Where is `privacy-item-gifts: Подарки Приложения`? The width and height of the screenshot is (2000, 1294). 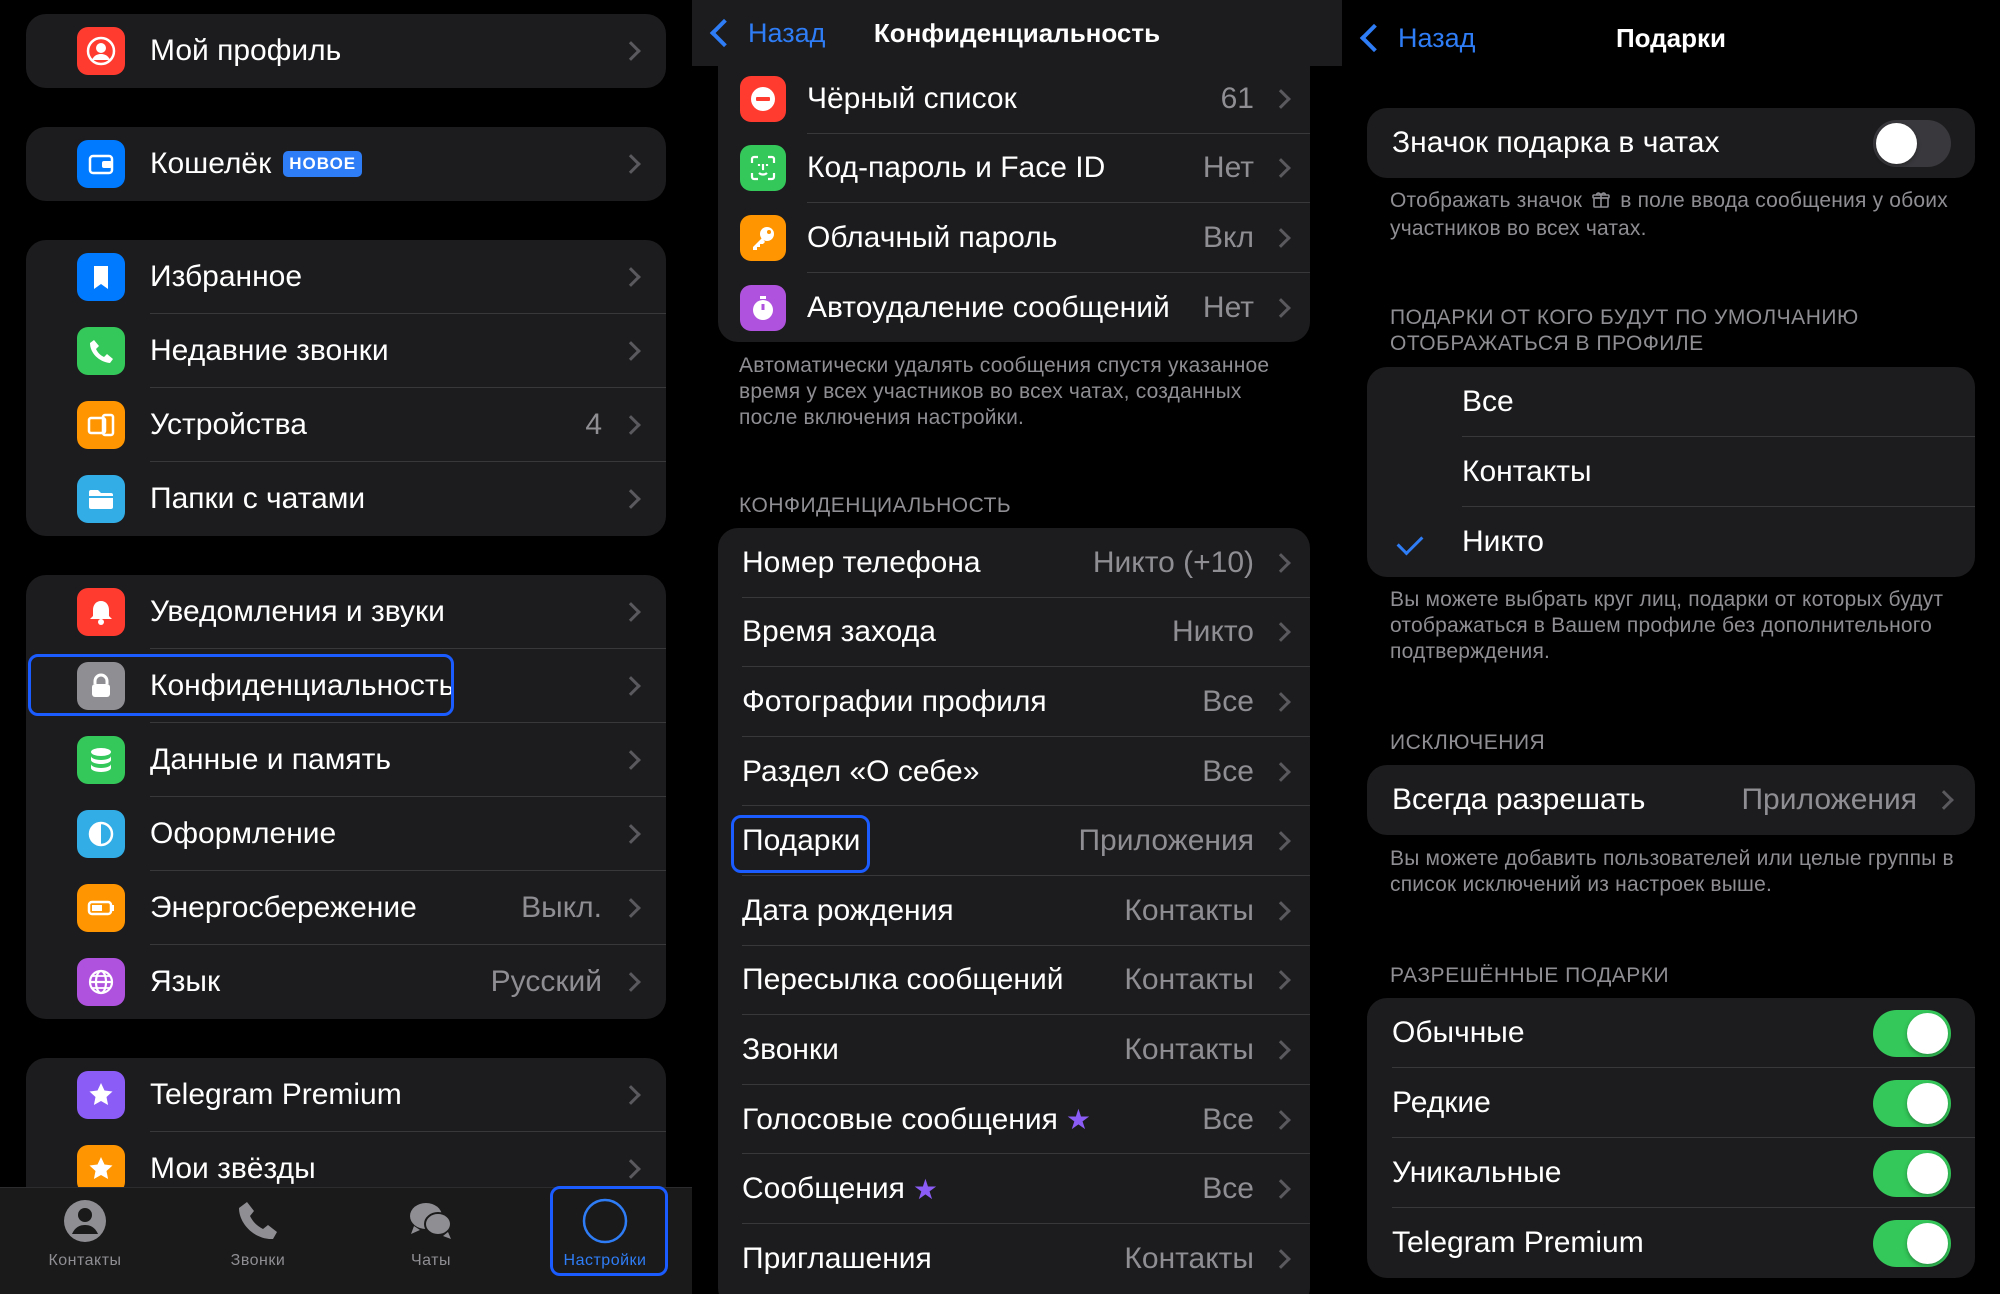
privacy-item-gifts: Подарки Приложения is located at coordinates (1014, 841).